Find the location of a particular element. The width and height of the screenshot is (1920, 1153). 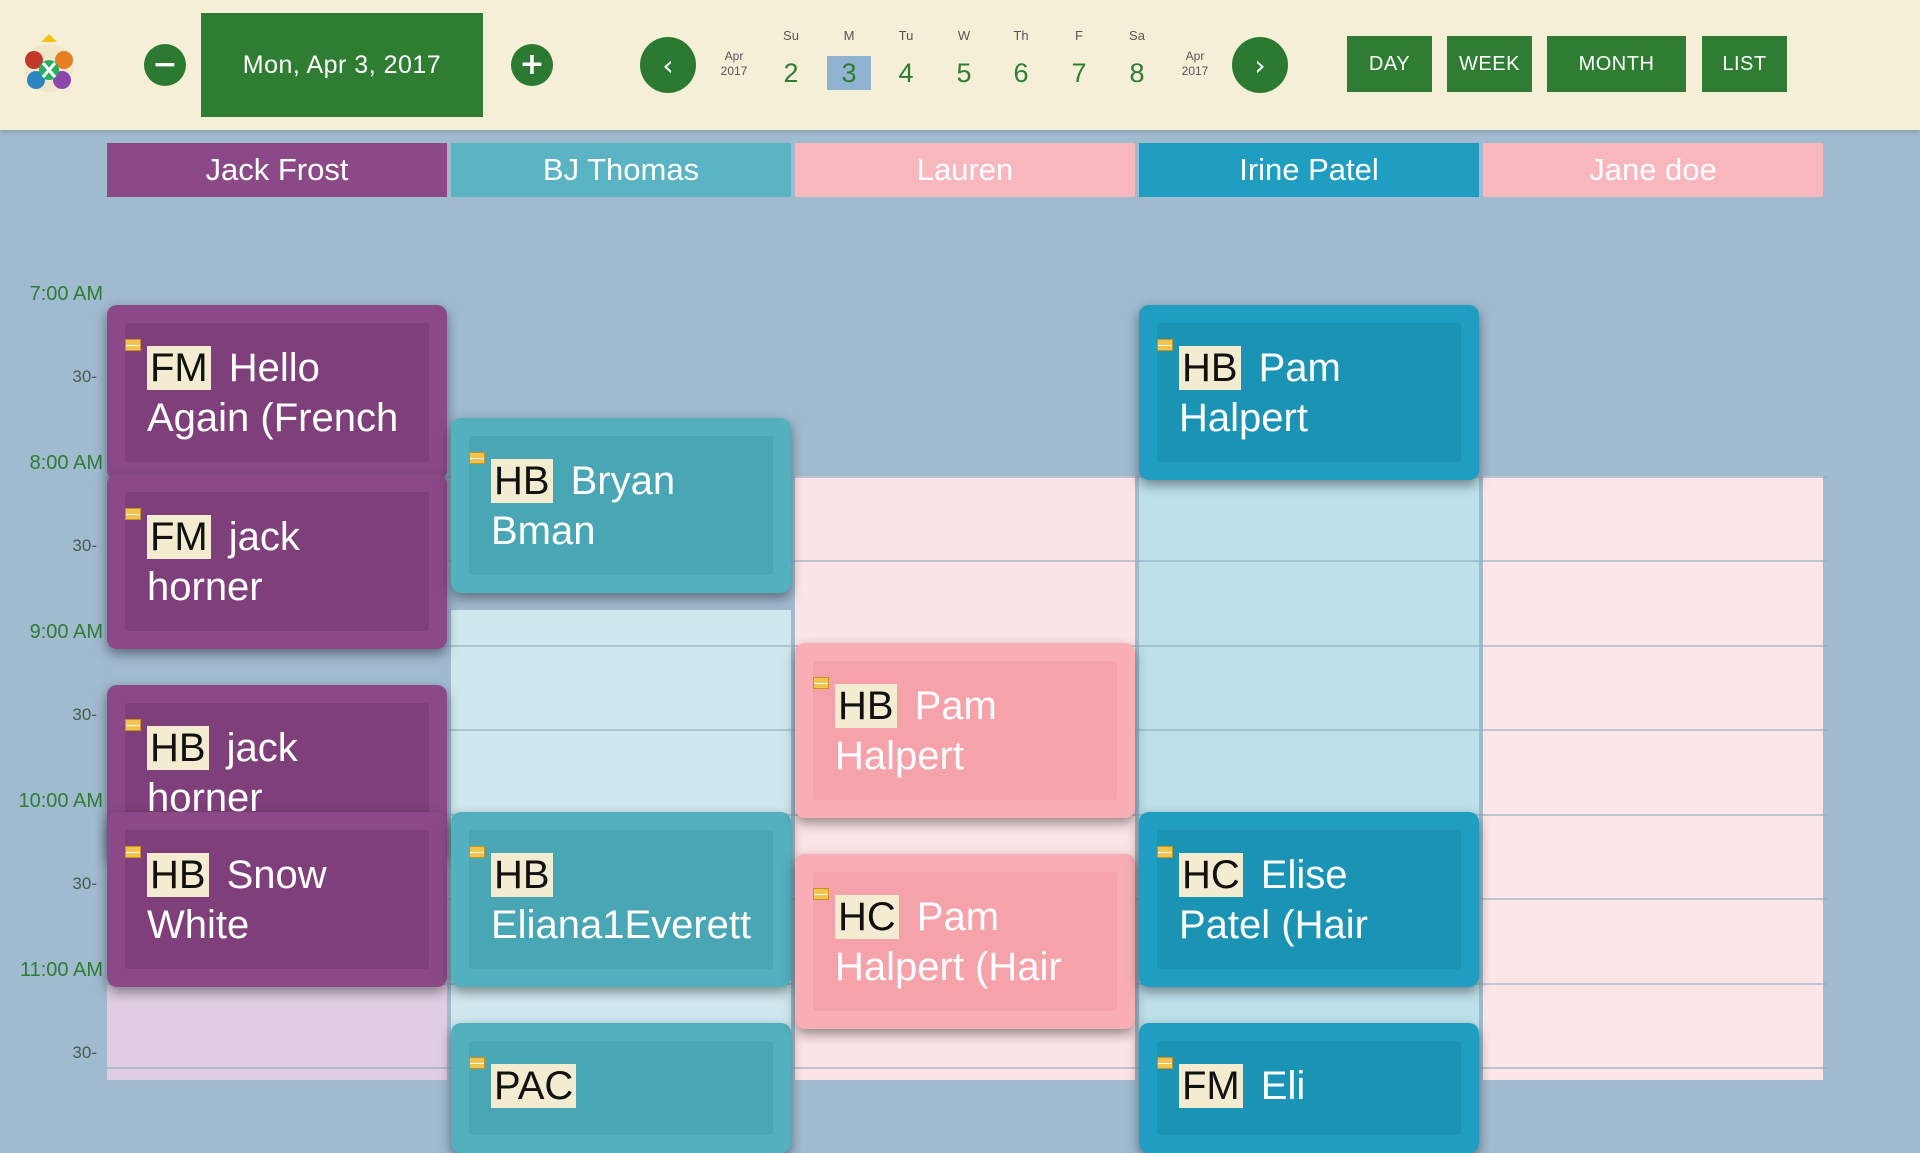

staff-header: Jane doe is located at coordinates (1653, 170).